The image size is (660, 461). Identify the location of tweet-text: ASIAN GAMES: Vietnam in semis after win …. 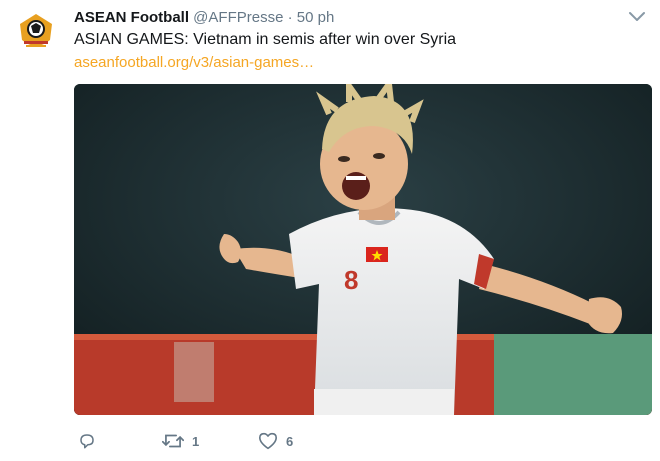
(265, 39).